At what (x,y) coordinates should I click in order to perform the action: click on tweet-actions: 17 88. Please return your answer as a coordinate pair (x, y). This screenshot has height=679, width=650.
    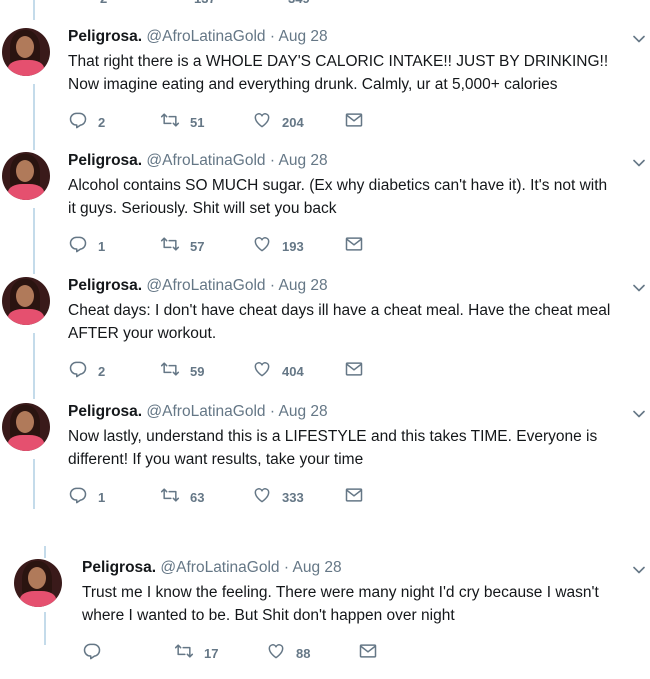
    Looking at the image, I should click on (242, 653).